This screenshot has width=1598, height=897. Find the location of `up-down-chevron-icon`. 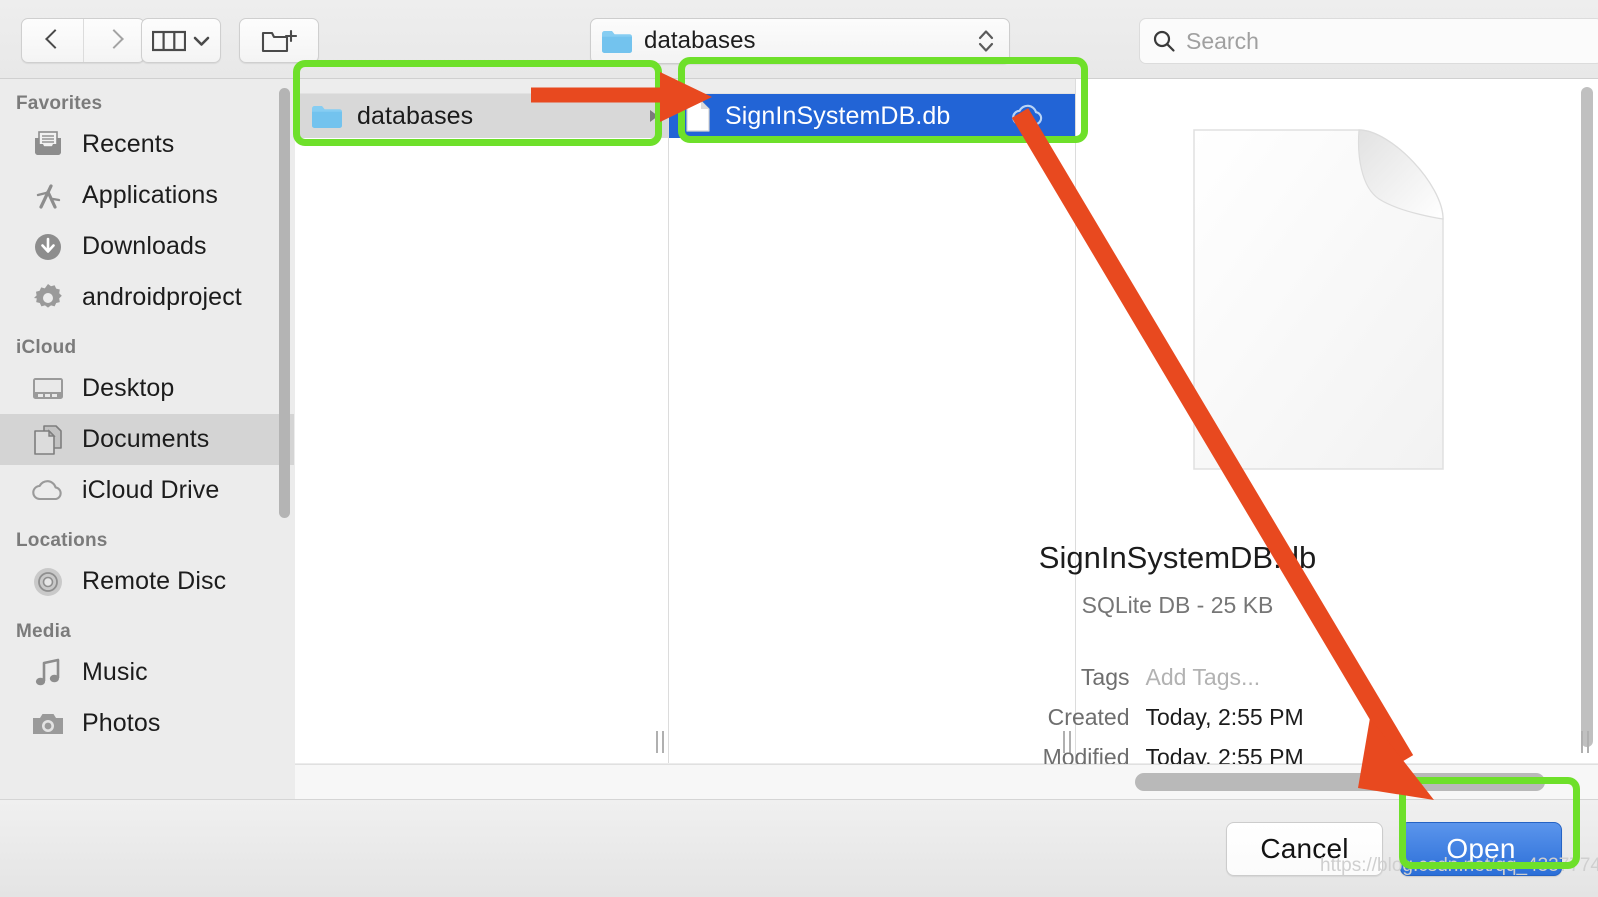

up-down-chevron-icon is located at coordinates (986, 41).